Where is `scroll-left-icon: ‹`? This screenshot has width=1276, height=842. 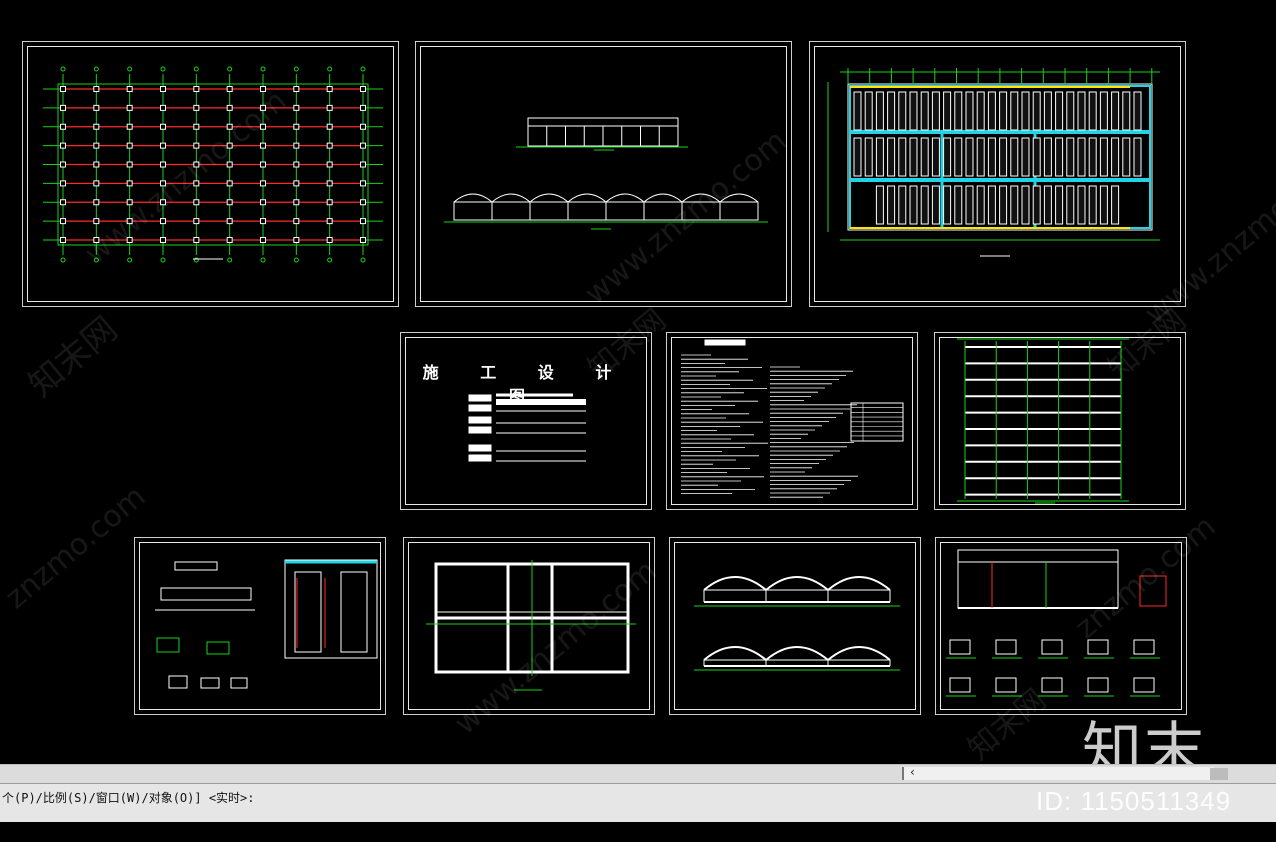 scroll-left-icon: ‹ is located at coordinates (912, 772).